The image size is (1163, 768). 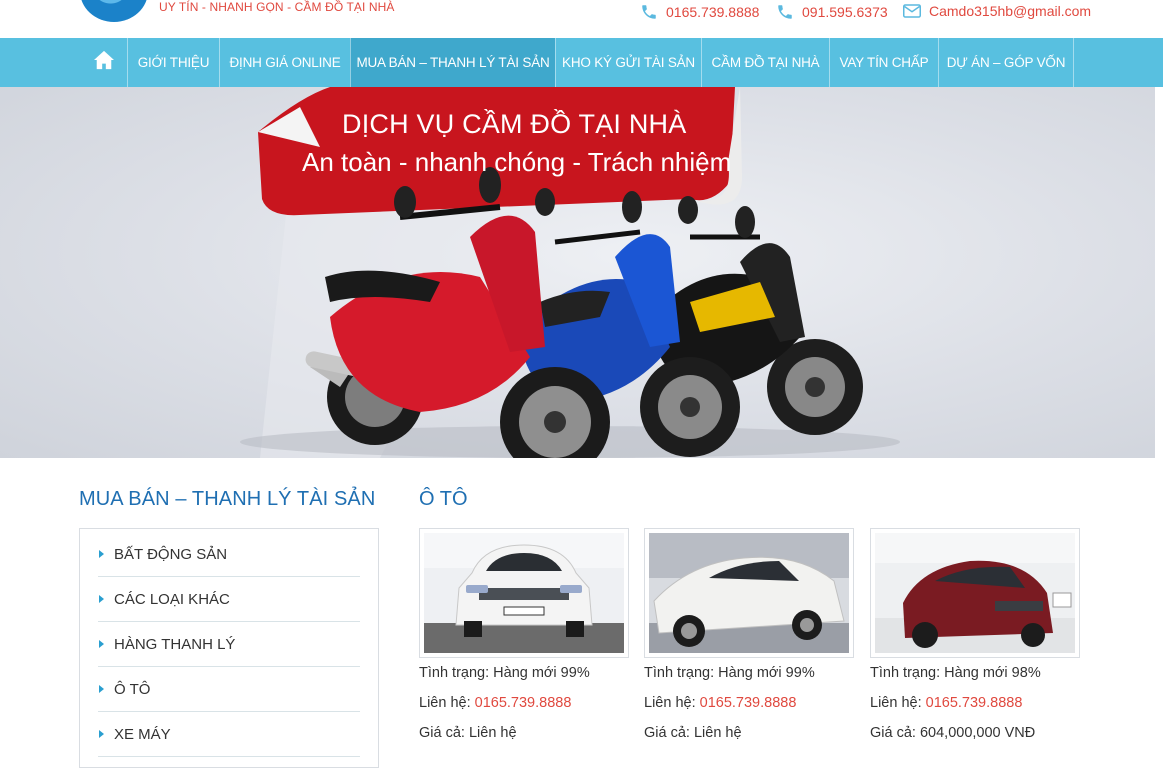 I want to click on home-icon, so click(x=104, y=62).